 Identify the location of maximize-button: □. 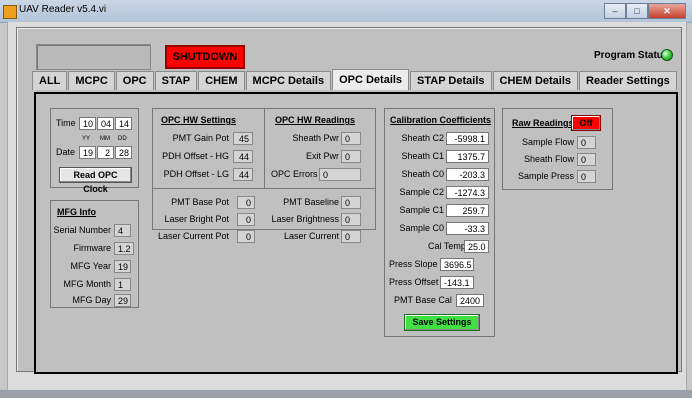
(637, 11).